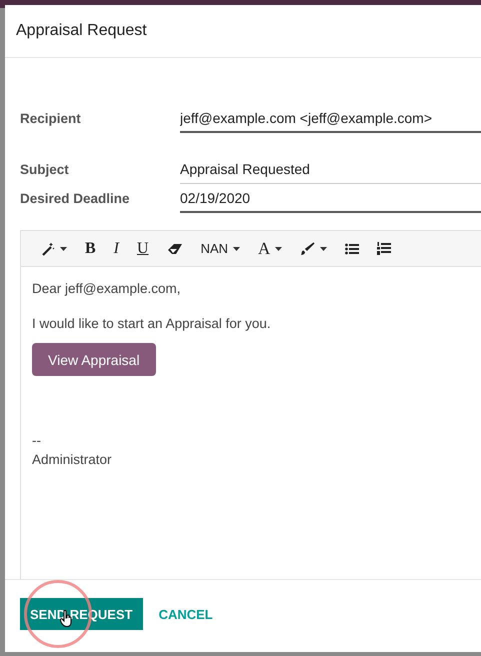  I want to click on bold-button: B, so click(90, 248).